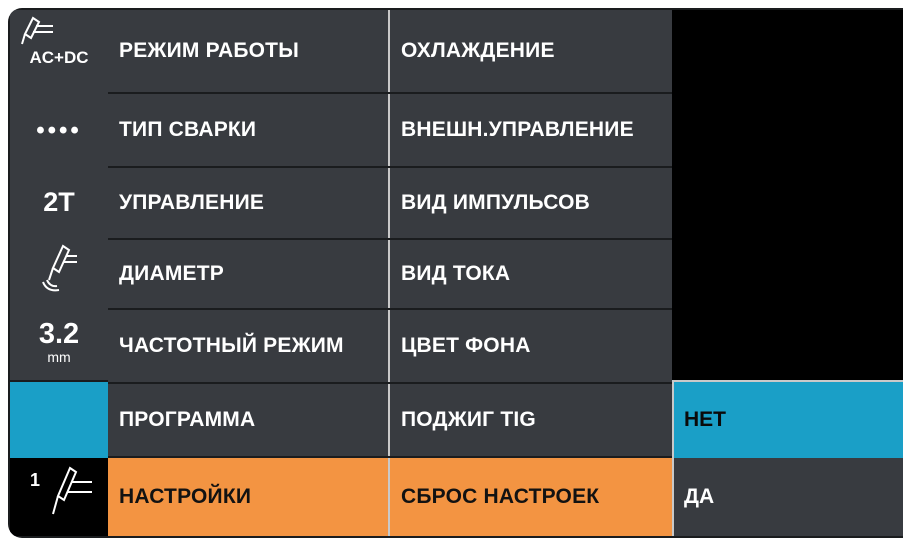 Image resolution: width=903 pixels, height=538 pixels. I want to click on menu-item-label: НАСТРОЙКИ, so click(185, 496).